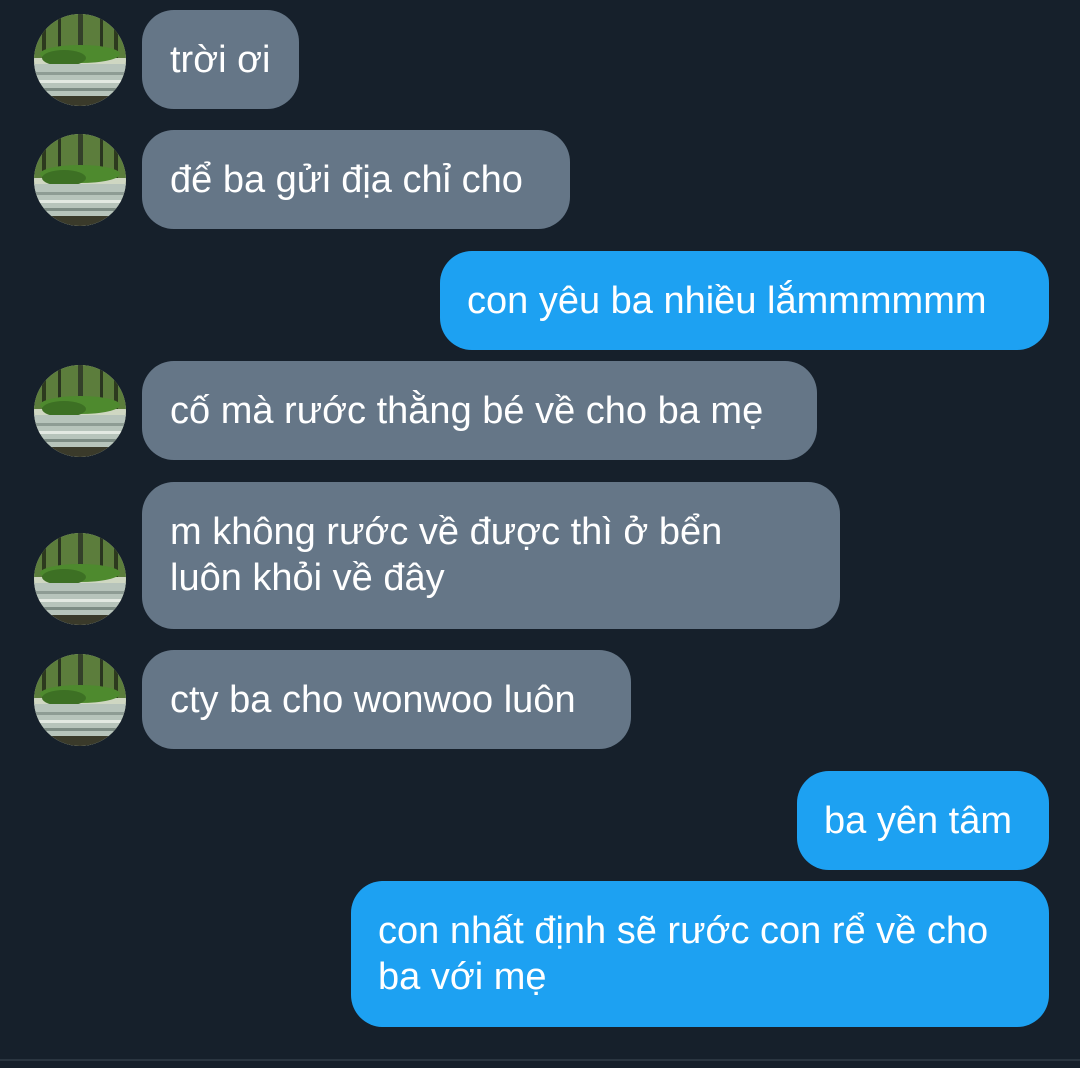 This screenshot has width=1080, height=1068. I want to click on outgoing-message-bubble: ba yên tâm, so click(923, 820).